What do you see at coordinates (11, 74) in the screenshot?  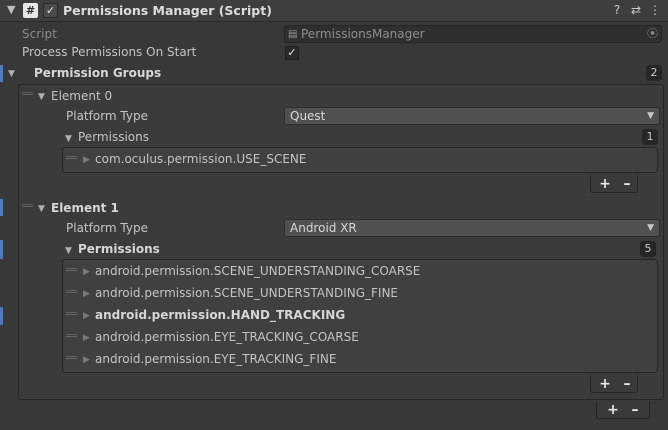 I see `permission-groups-fold-icon: ▼` at bounding box center [11, 74].